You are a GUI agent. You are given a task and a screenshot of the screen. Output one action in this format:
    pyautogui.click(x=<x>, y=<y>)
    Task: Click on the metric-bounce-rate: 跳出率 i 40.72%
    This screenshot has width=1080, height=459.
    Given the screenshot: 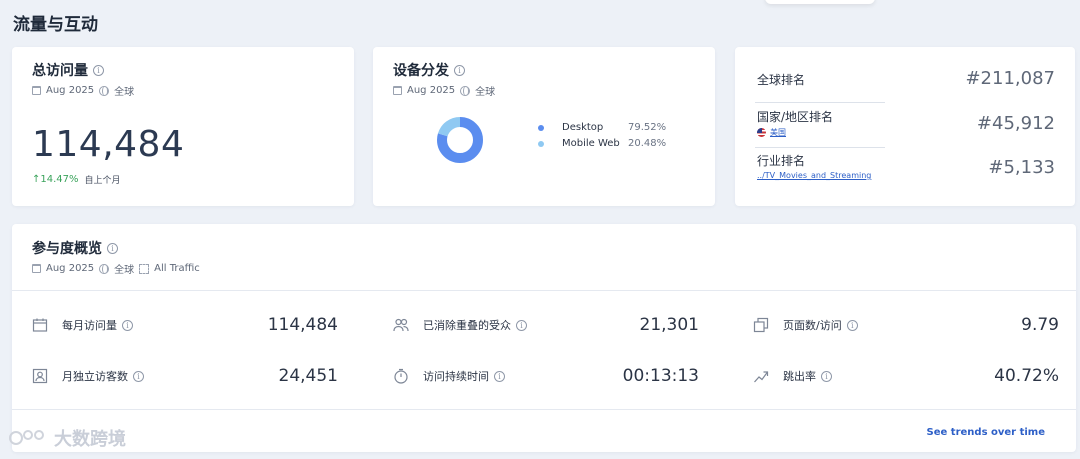 What is the action you would take?
    pyautogui.click(x=906, y=376)
    